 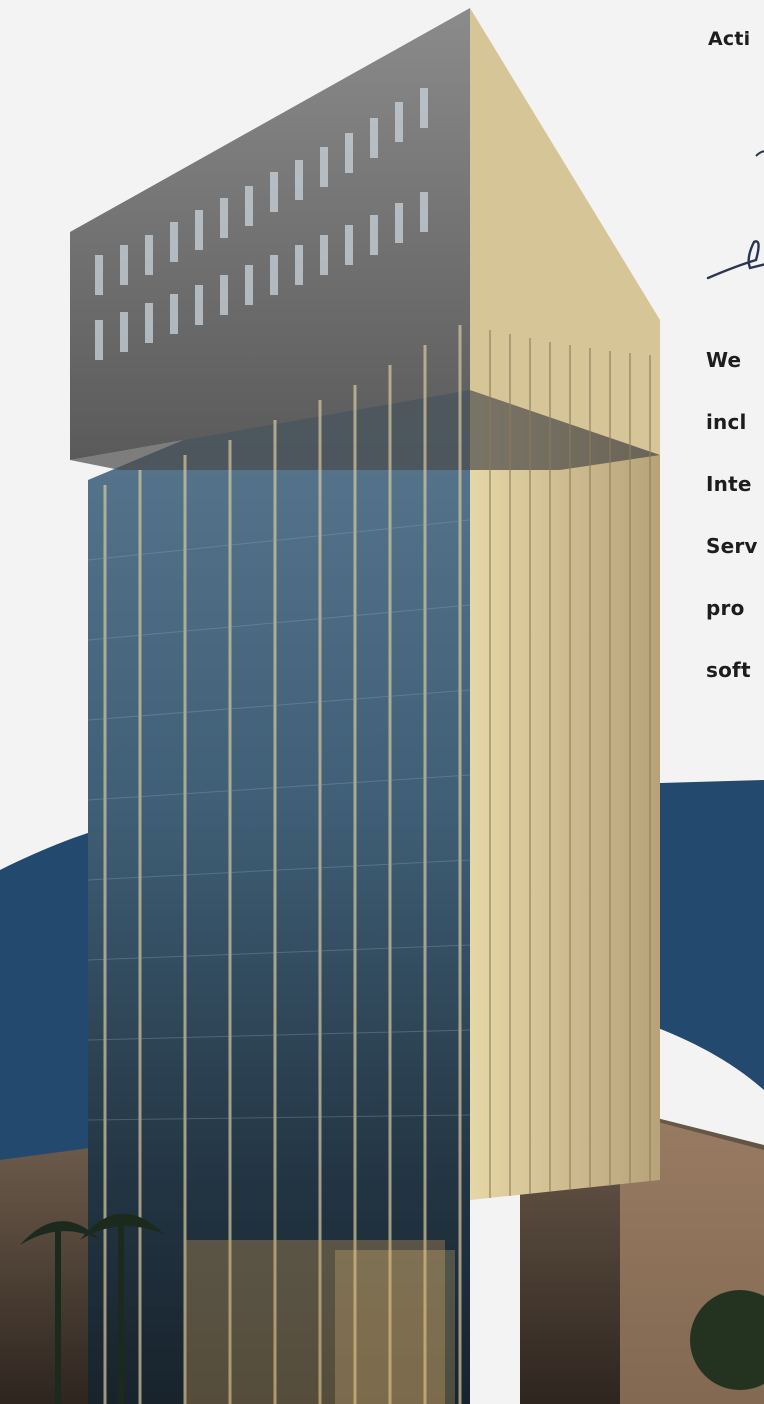 What do you see at coordinates (728, 670) in the screenshot?
I see `paragraph-line-6: soft` at bounding box center [728, 670].